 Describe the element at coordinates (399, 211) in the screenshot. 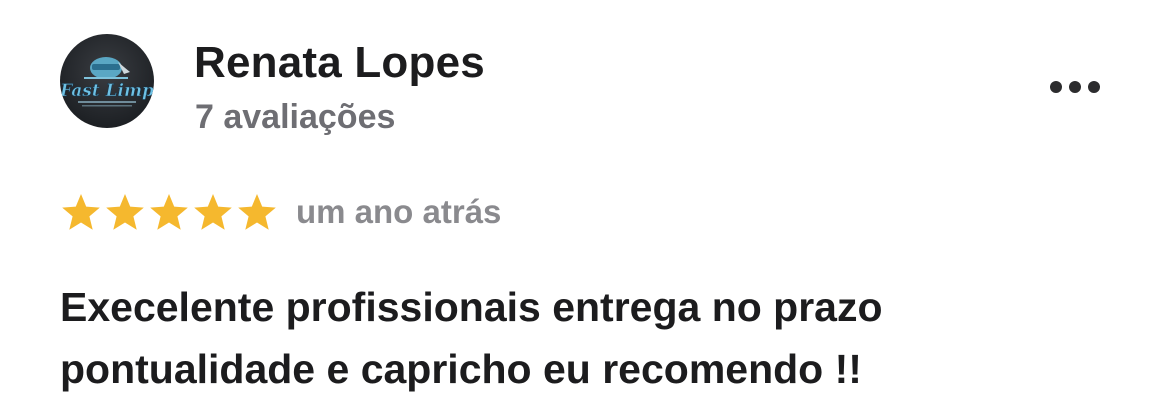

I see `review-date: um ano atrás` at that location.